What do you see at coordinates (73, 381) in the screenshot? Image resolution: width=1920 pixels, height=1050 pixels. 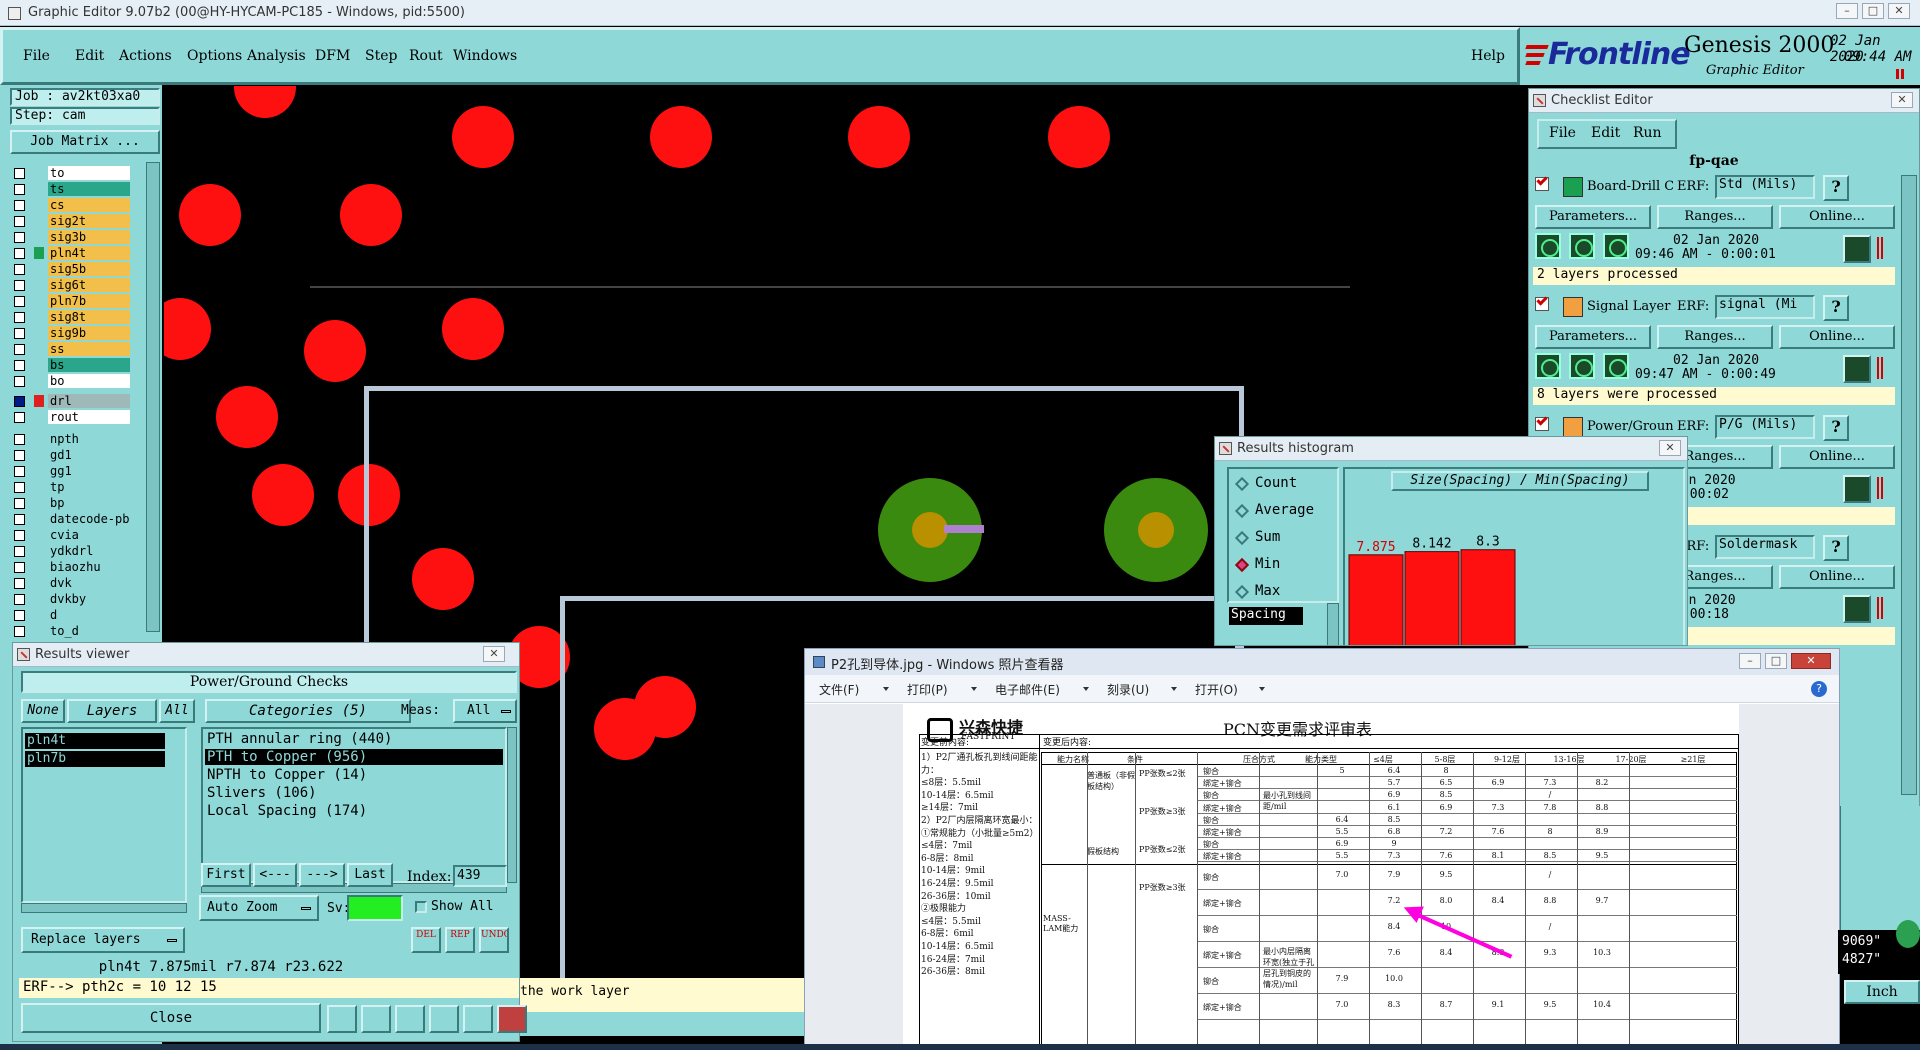 I see `layer-row: bo` at bounding box center [73, 381].